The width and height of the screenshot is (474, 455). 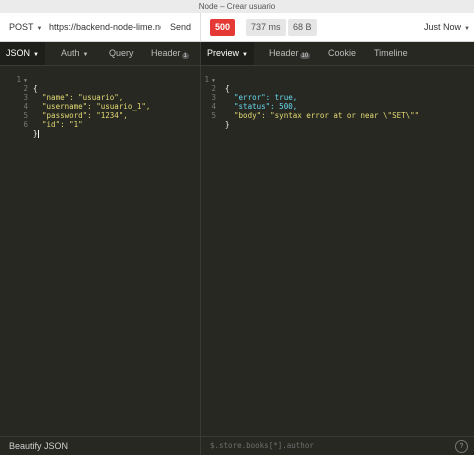 What do you see at coordinates (443, 27) in the screenshot?
I see `history-label: Just Now` at bounding box center [443, 27].